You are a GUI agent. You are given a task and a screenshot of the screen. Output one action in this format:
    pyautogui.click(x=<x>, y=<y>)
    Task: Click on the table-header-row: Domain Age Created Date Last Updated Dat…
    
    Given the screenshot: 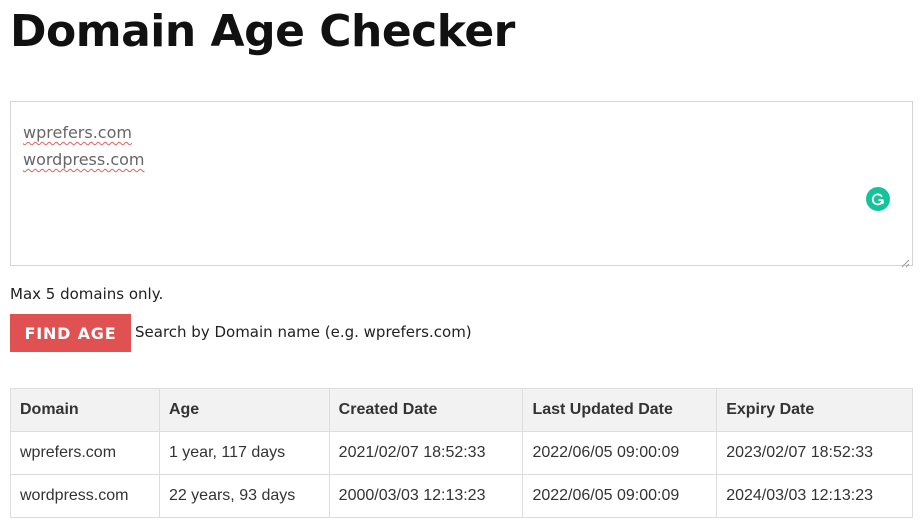 What is the action you would take?
    pyautogui.click(x=461, y=410)
    